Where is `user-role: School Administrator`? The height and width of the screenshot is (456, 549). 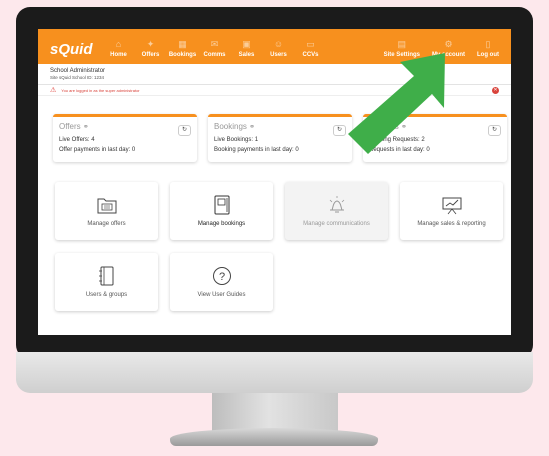
user-role: School Administrator is located at coordinates (78, 71).